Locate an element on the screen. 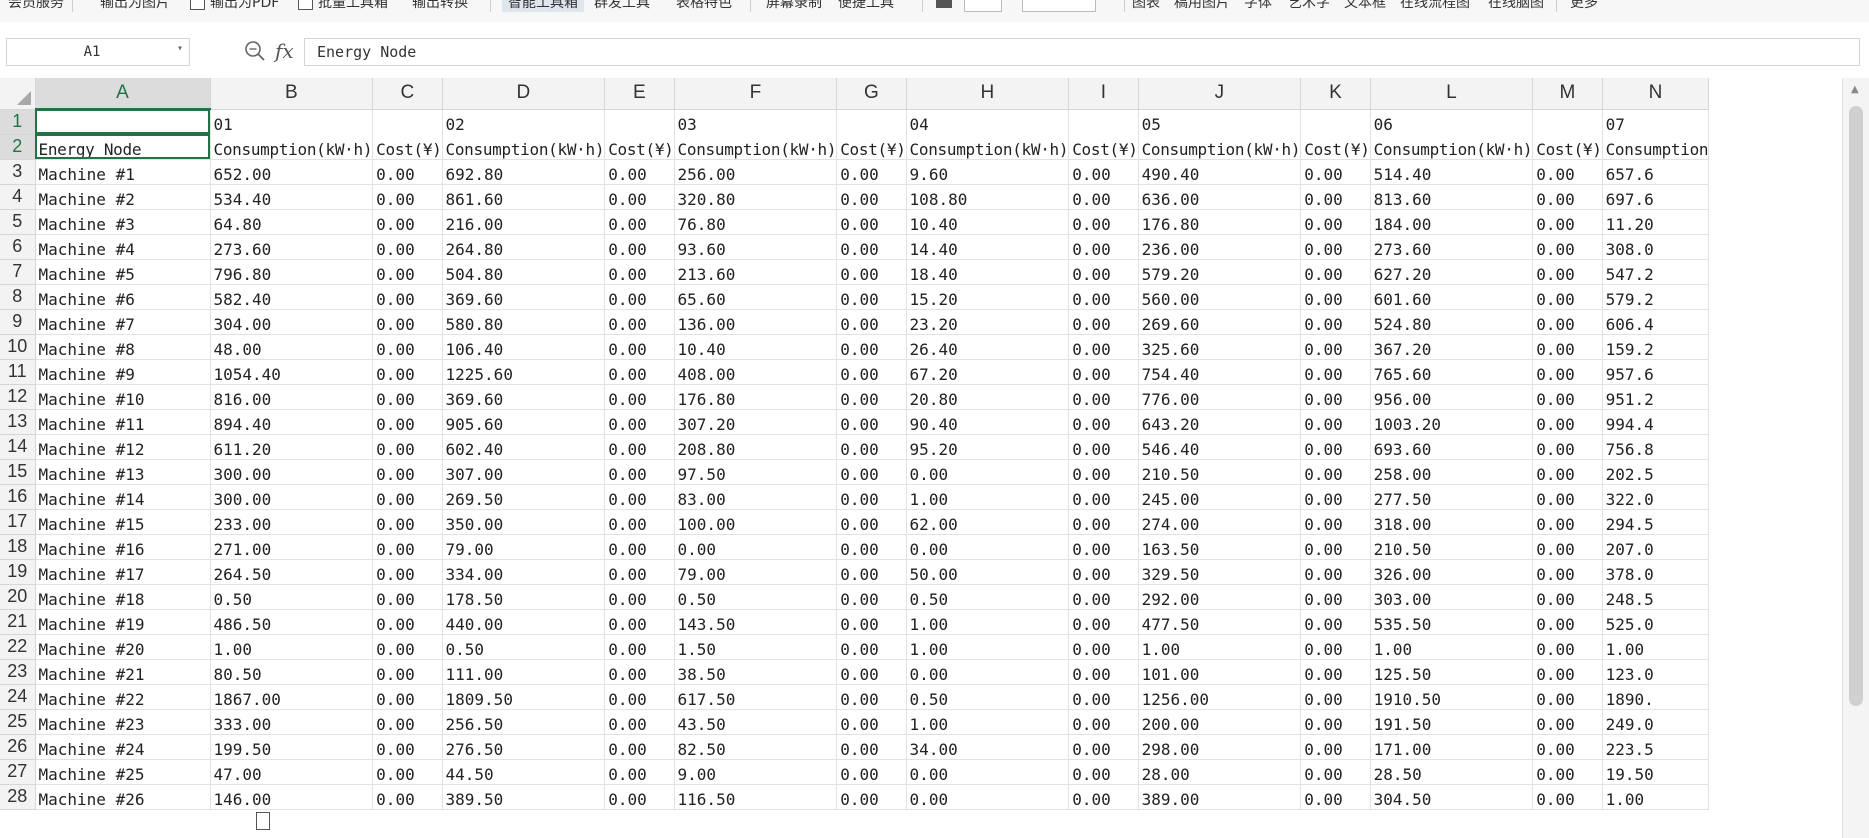 This screenshot has width=1869, height=838. cell: Machine #26 is located at coordinates (123, 797).